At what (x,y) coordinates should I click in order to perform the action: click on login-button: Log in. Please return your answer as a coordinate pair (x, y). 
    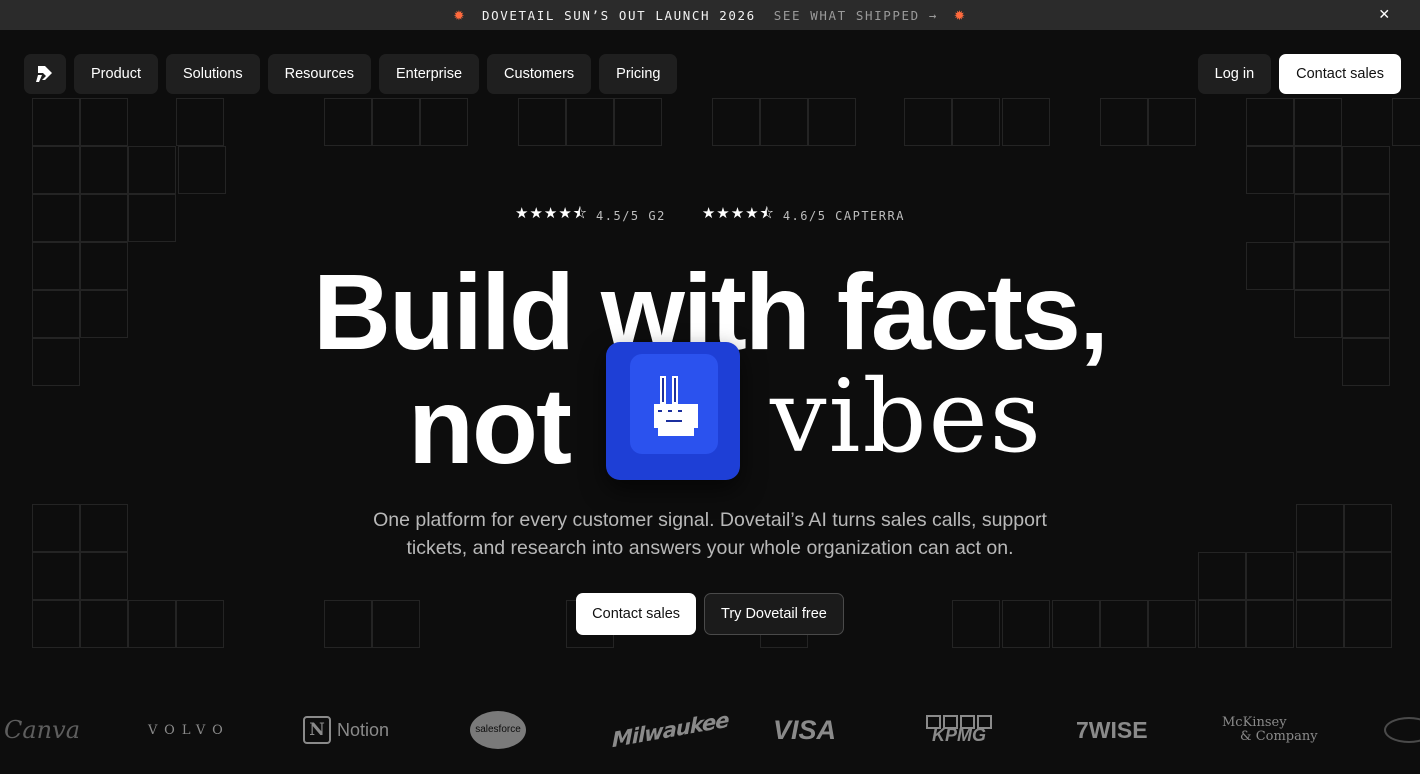
    Looking at the image, I should click on (1234, 74).